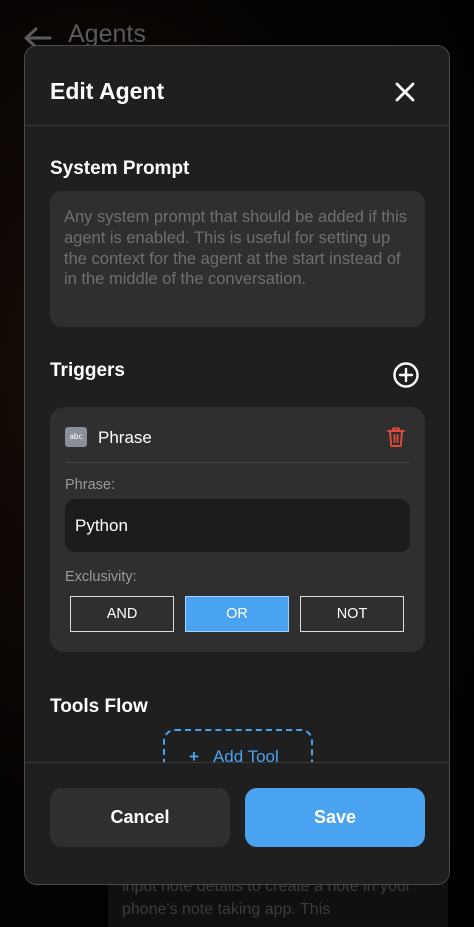 Image resolution: width=474 pixels, height=927 pixels. What do you see at coordinates (237, 614) in the screenshot?
I see `exclusivity-or-button: OR` at bounding box center [237, 614].